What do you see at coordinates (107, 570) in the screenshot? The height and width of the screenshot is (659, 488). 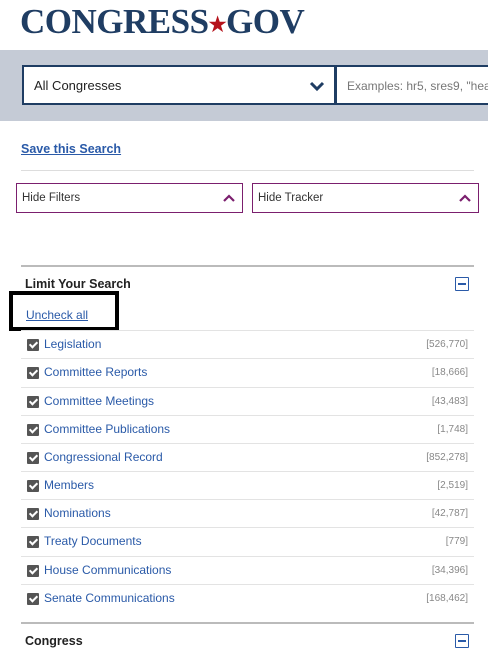 I see `filter-item-label: House Communications` at bounding box center [107, 570].